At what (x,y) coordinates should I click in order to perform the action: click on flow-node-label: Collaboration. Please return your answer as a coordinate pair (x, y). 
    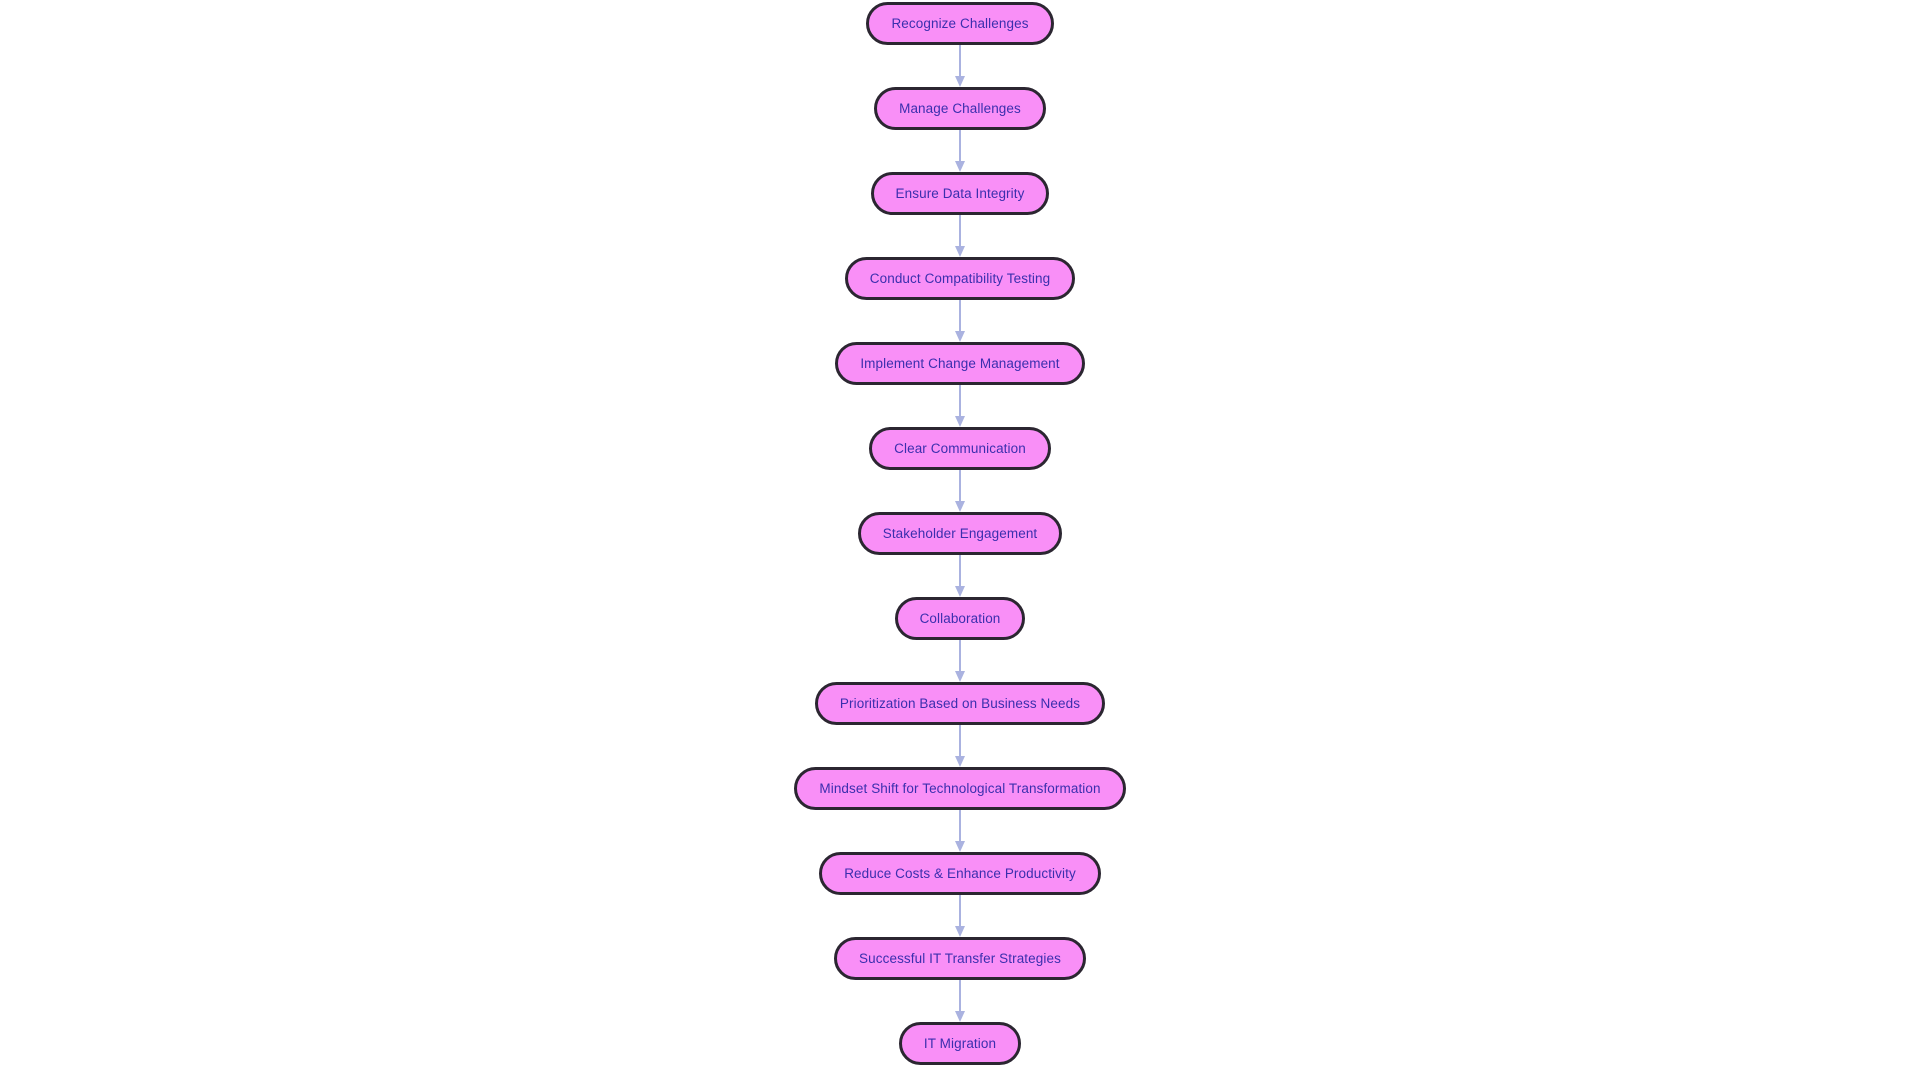
    Looking at the image, I should click on (960, 618).